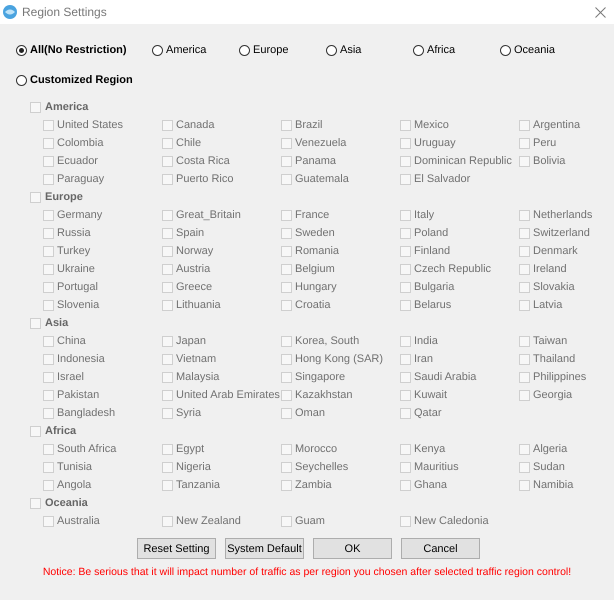 This screenshot has height=600, width=614. What do you see at coordinates (176, 548) in the screenshot?
I see `dialog-button: Reset Setting` at bounding box center [176, 548].